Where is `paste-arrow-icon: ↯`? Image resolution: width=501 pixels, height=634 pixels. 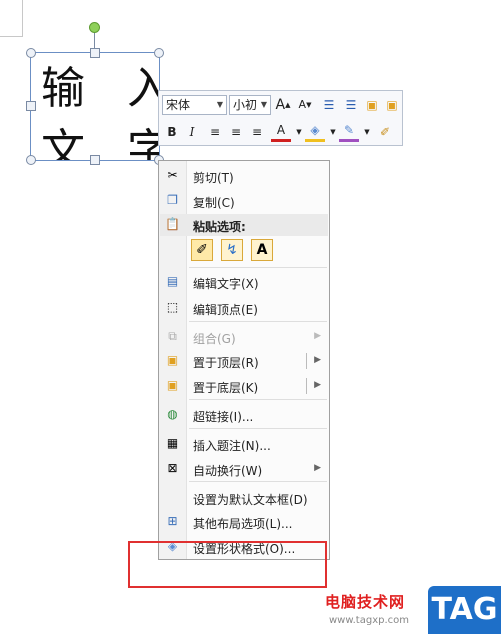 paste-arrow-icon: ↯ is located at coordinates (232, 250).